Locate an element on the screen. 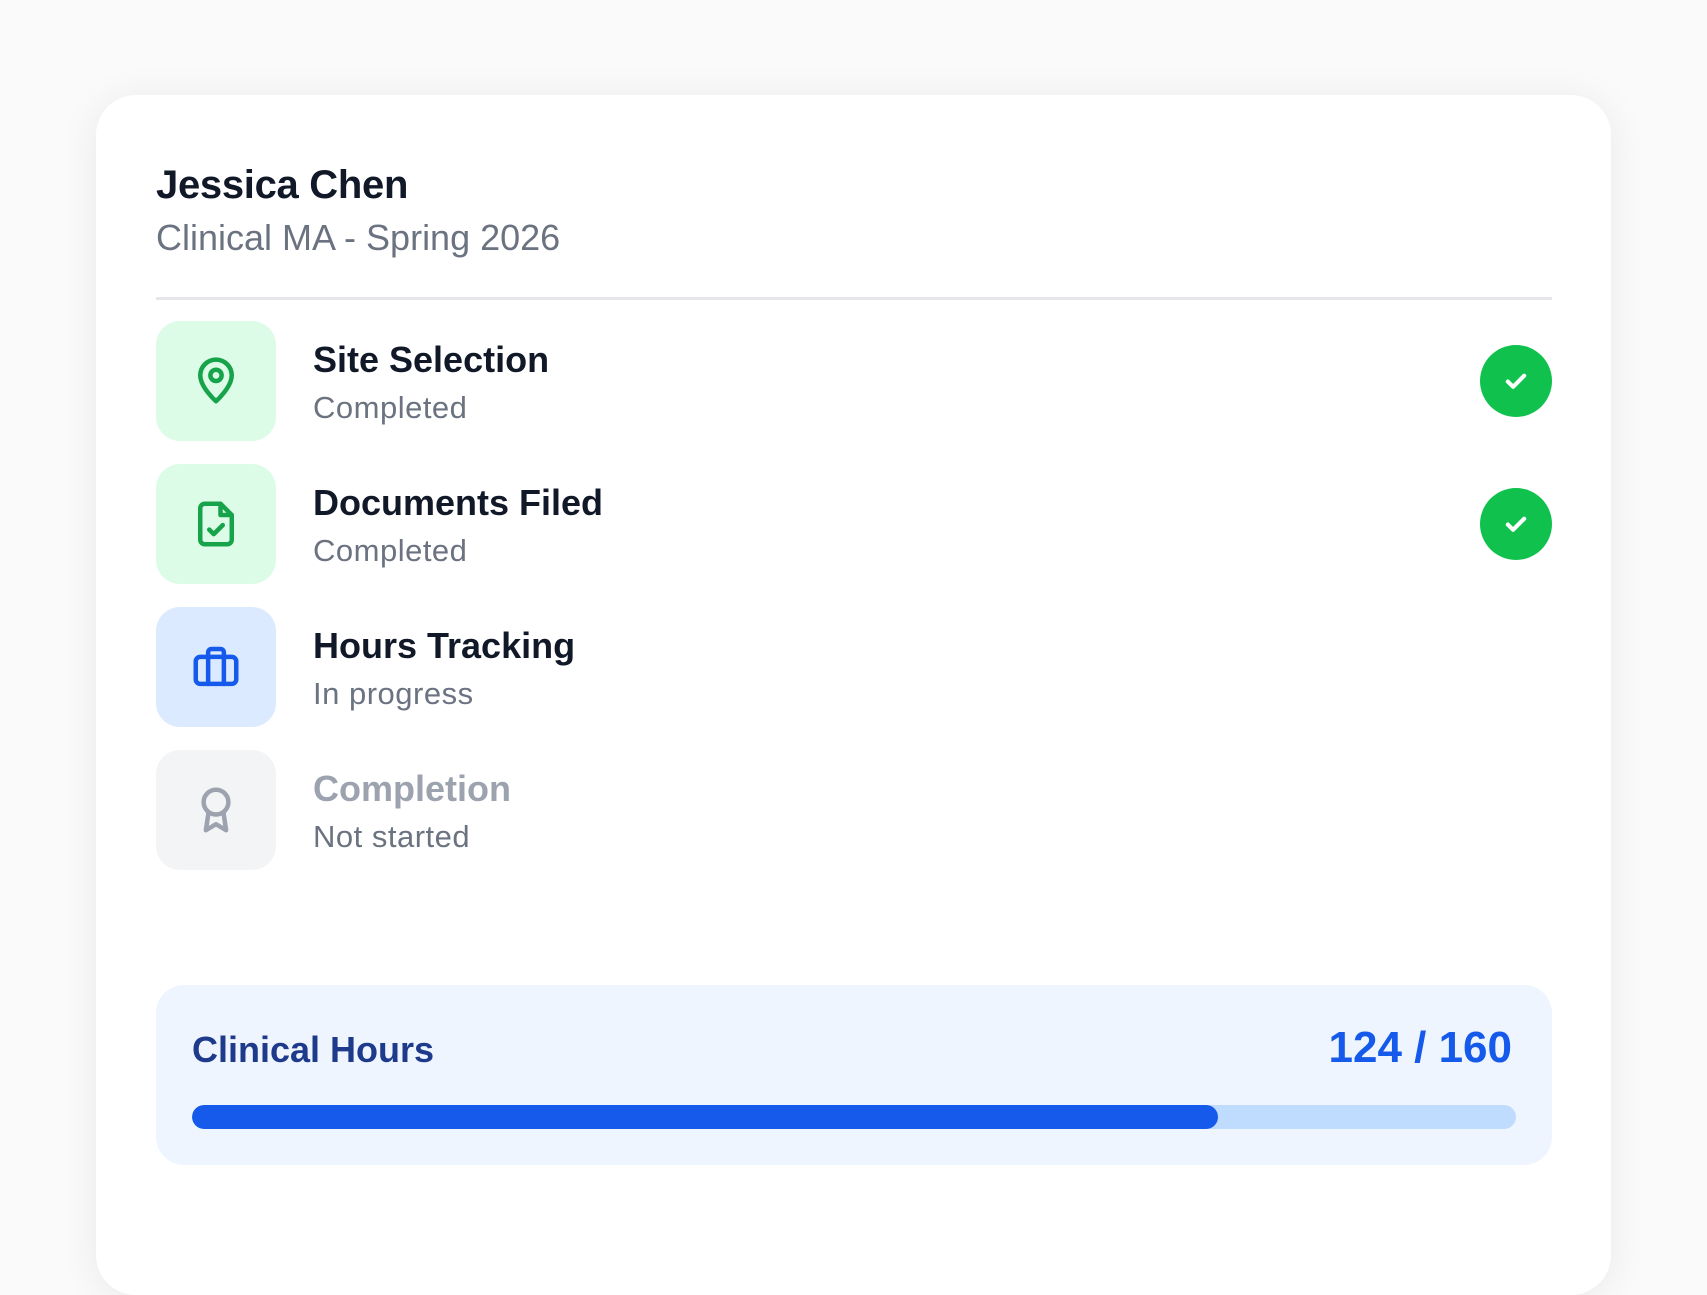 Image resolution: width=1707 pixels, height=1295 pixels. divider is located at coordinates (854, 298).